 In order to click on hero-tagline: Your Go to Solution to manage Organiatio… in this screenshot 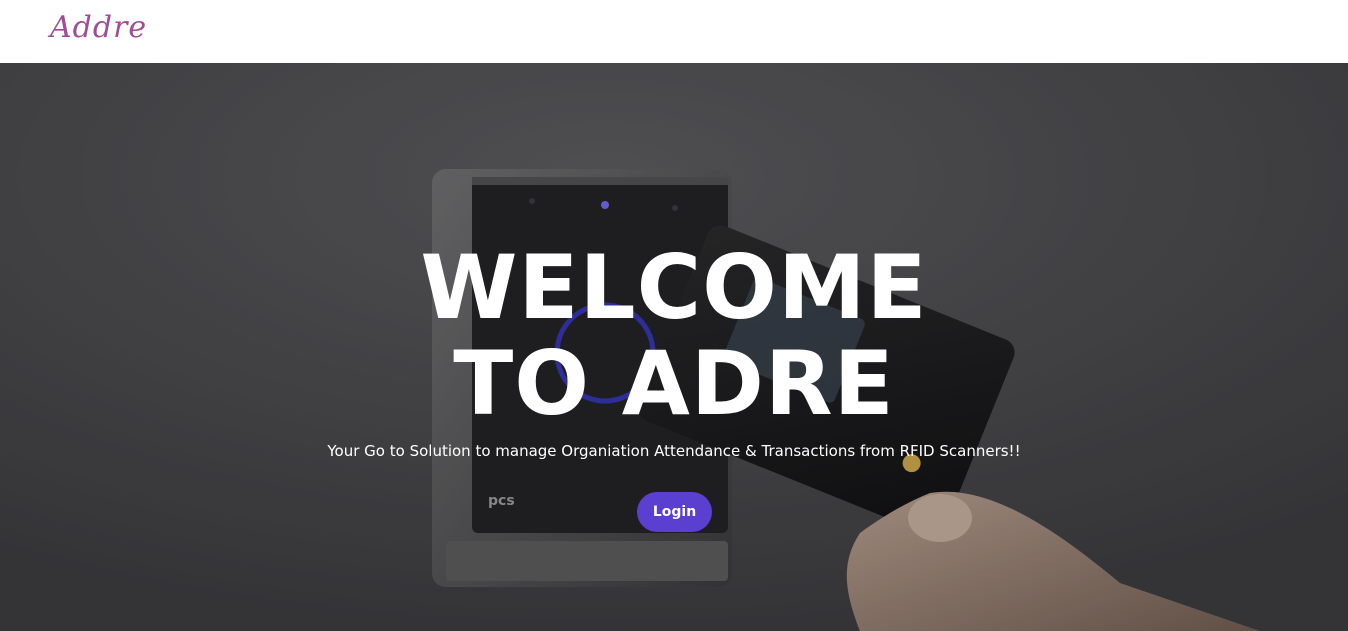, I will do `click(674, 451)`.